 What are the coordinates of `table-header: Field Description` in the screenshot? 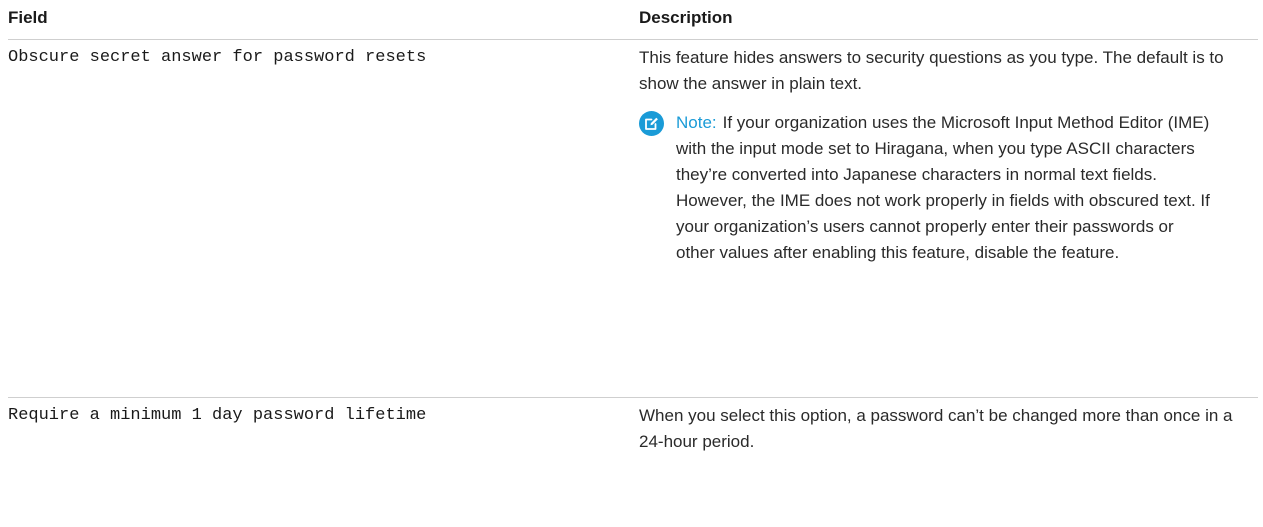 It's located at (633, 20).